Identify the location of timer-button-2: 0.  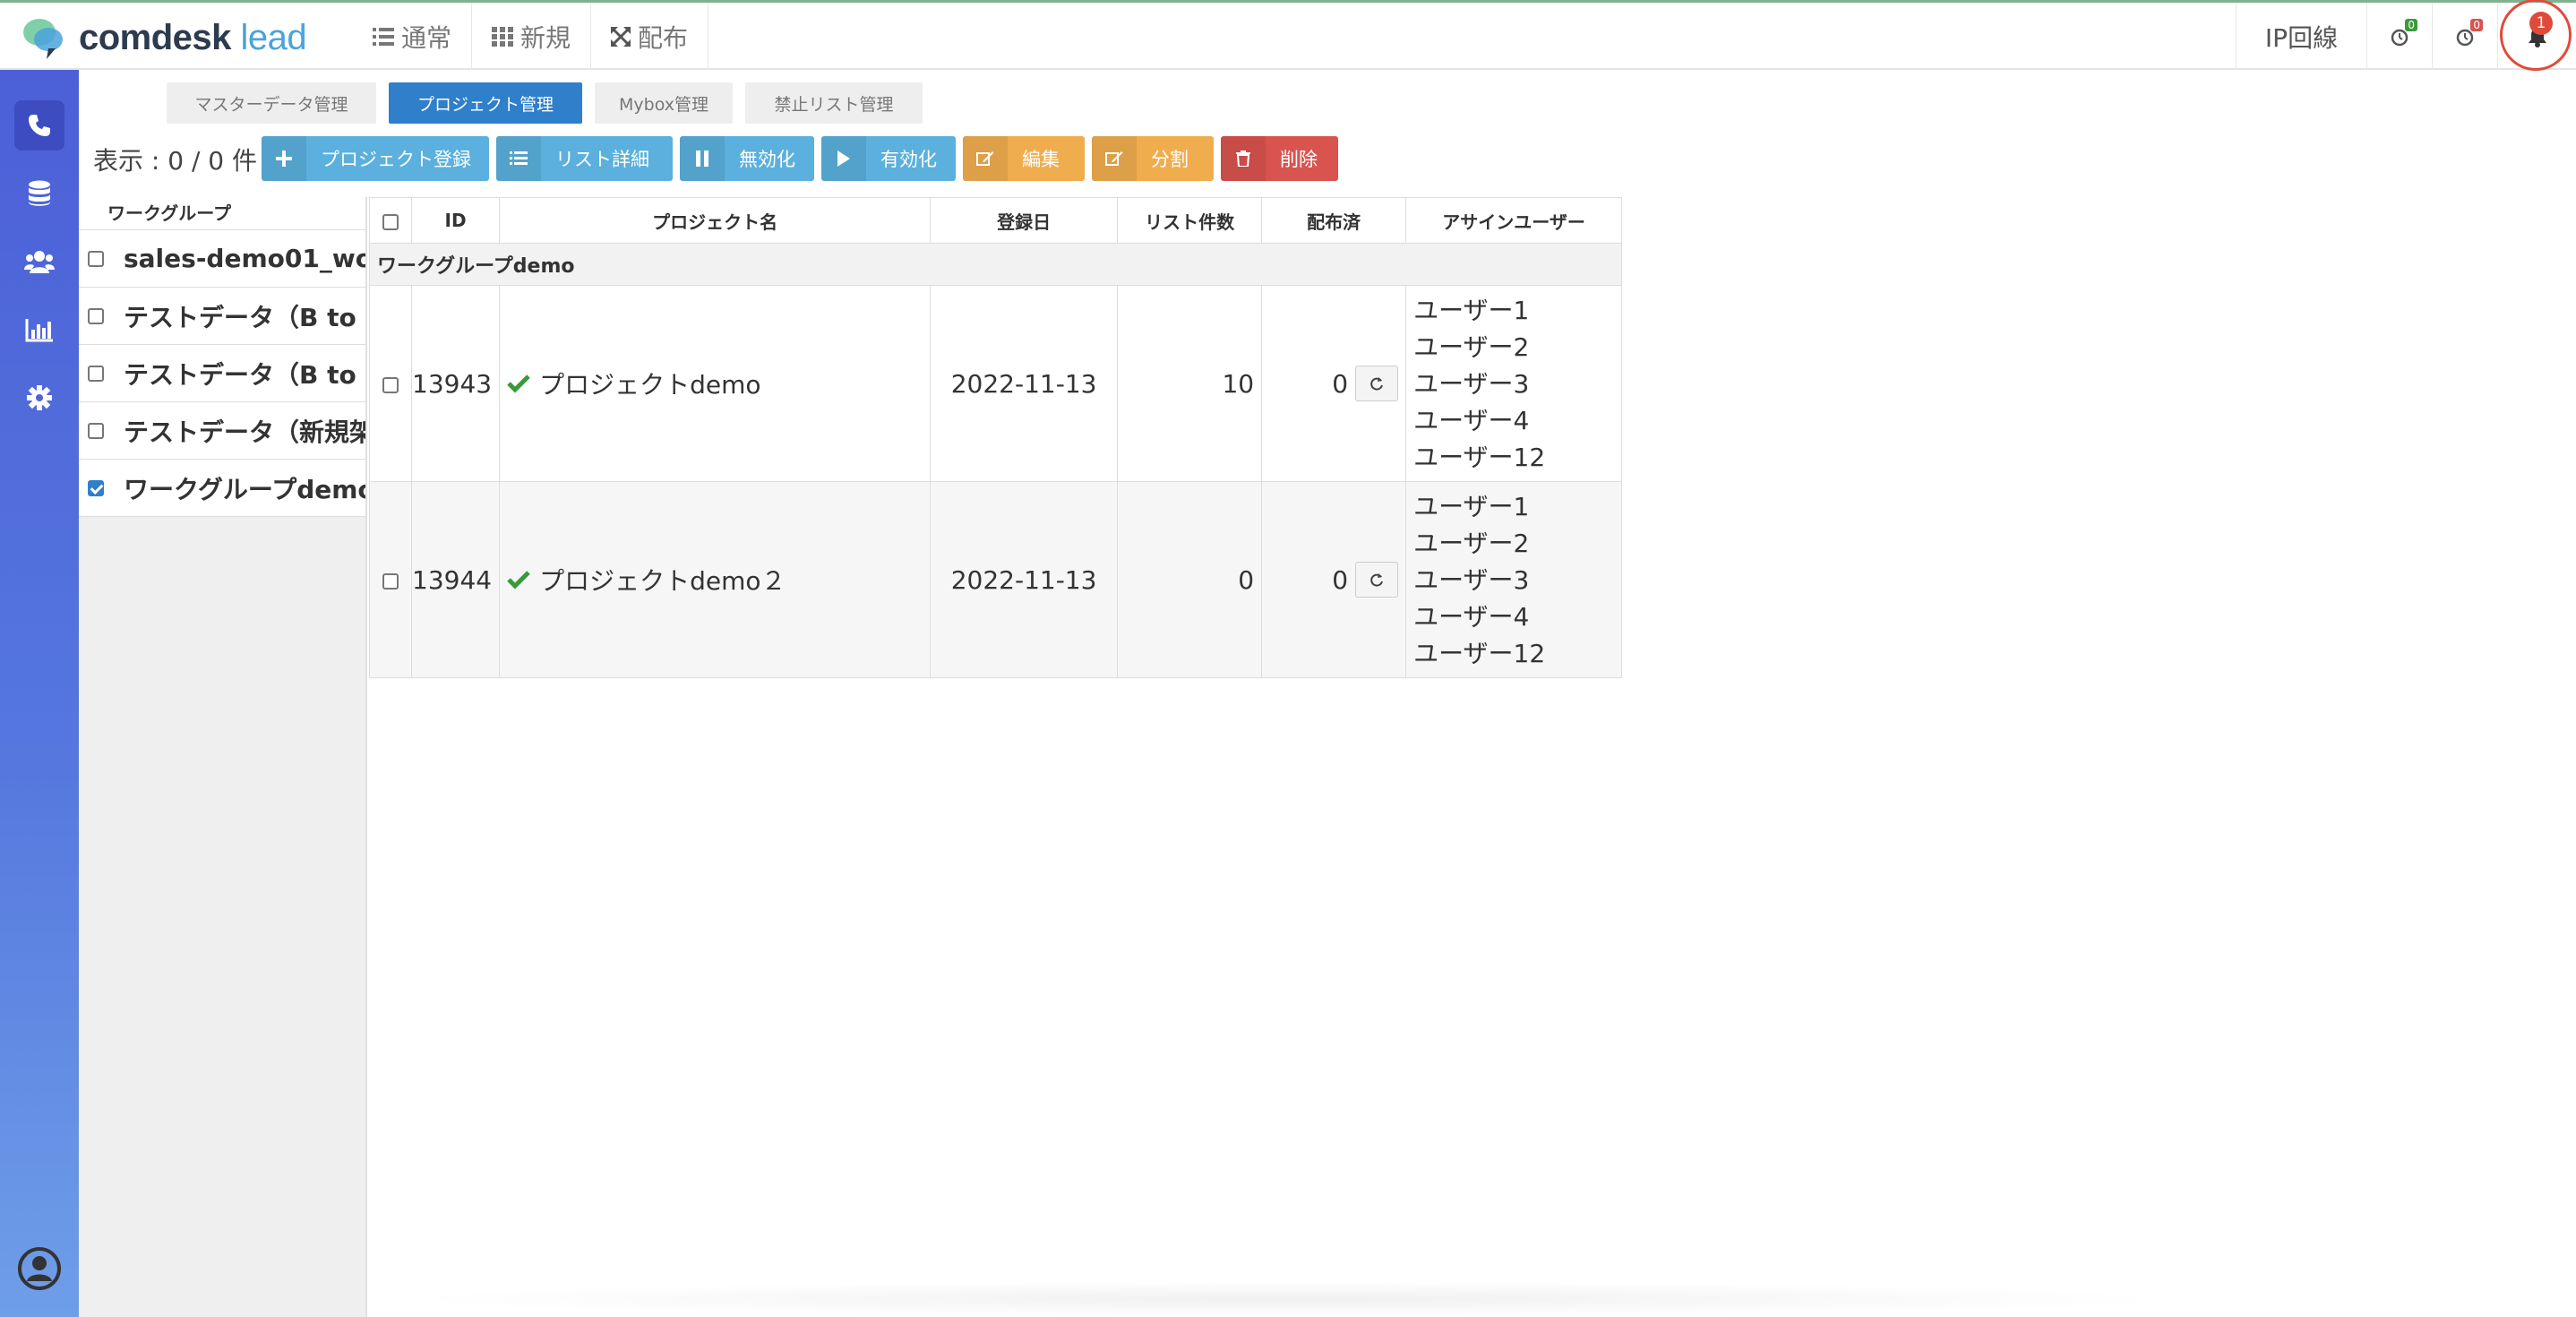
(2464, 36).